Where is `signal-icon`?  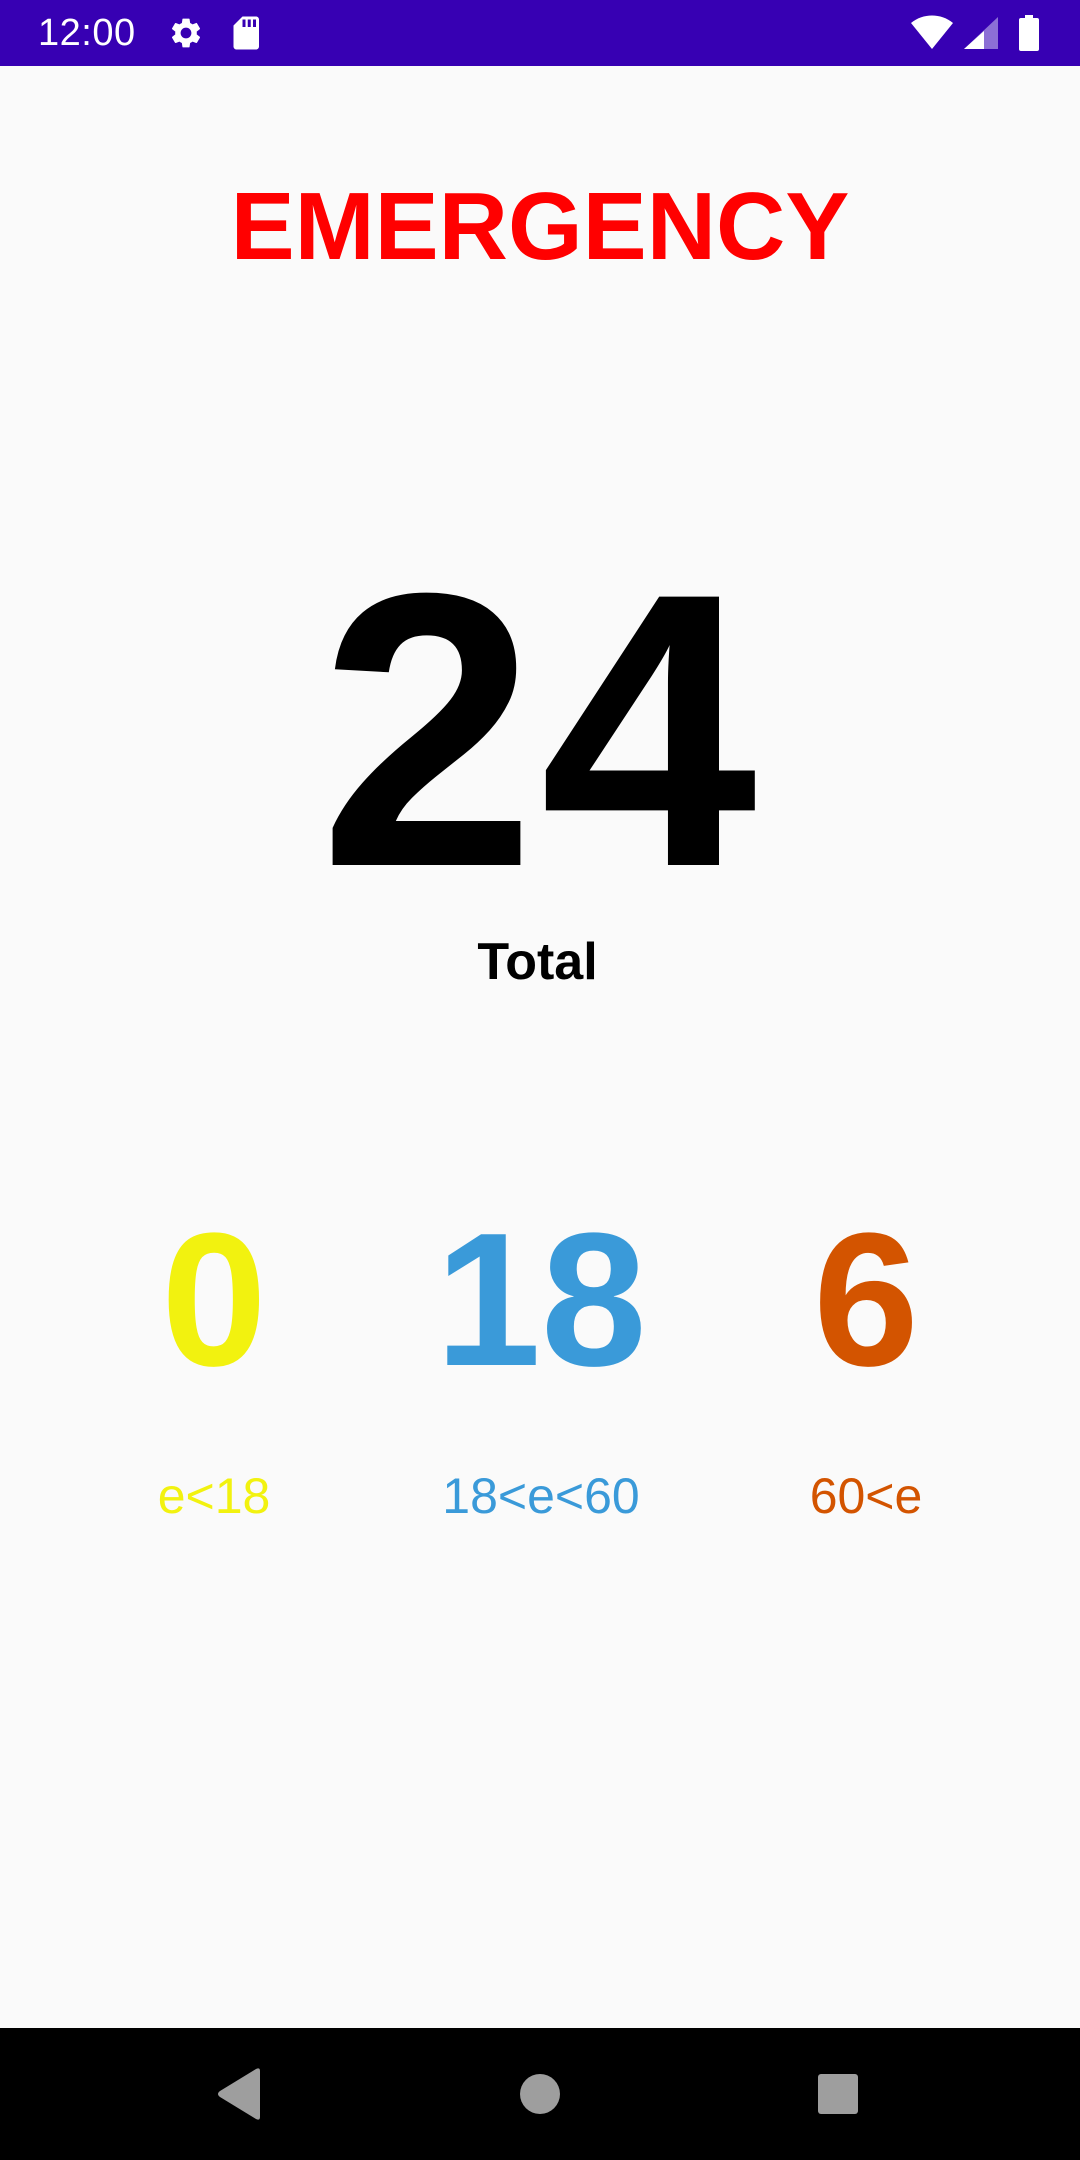 signal-icon is located at coordinates (981, 33).